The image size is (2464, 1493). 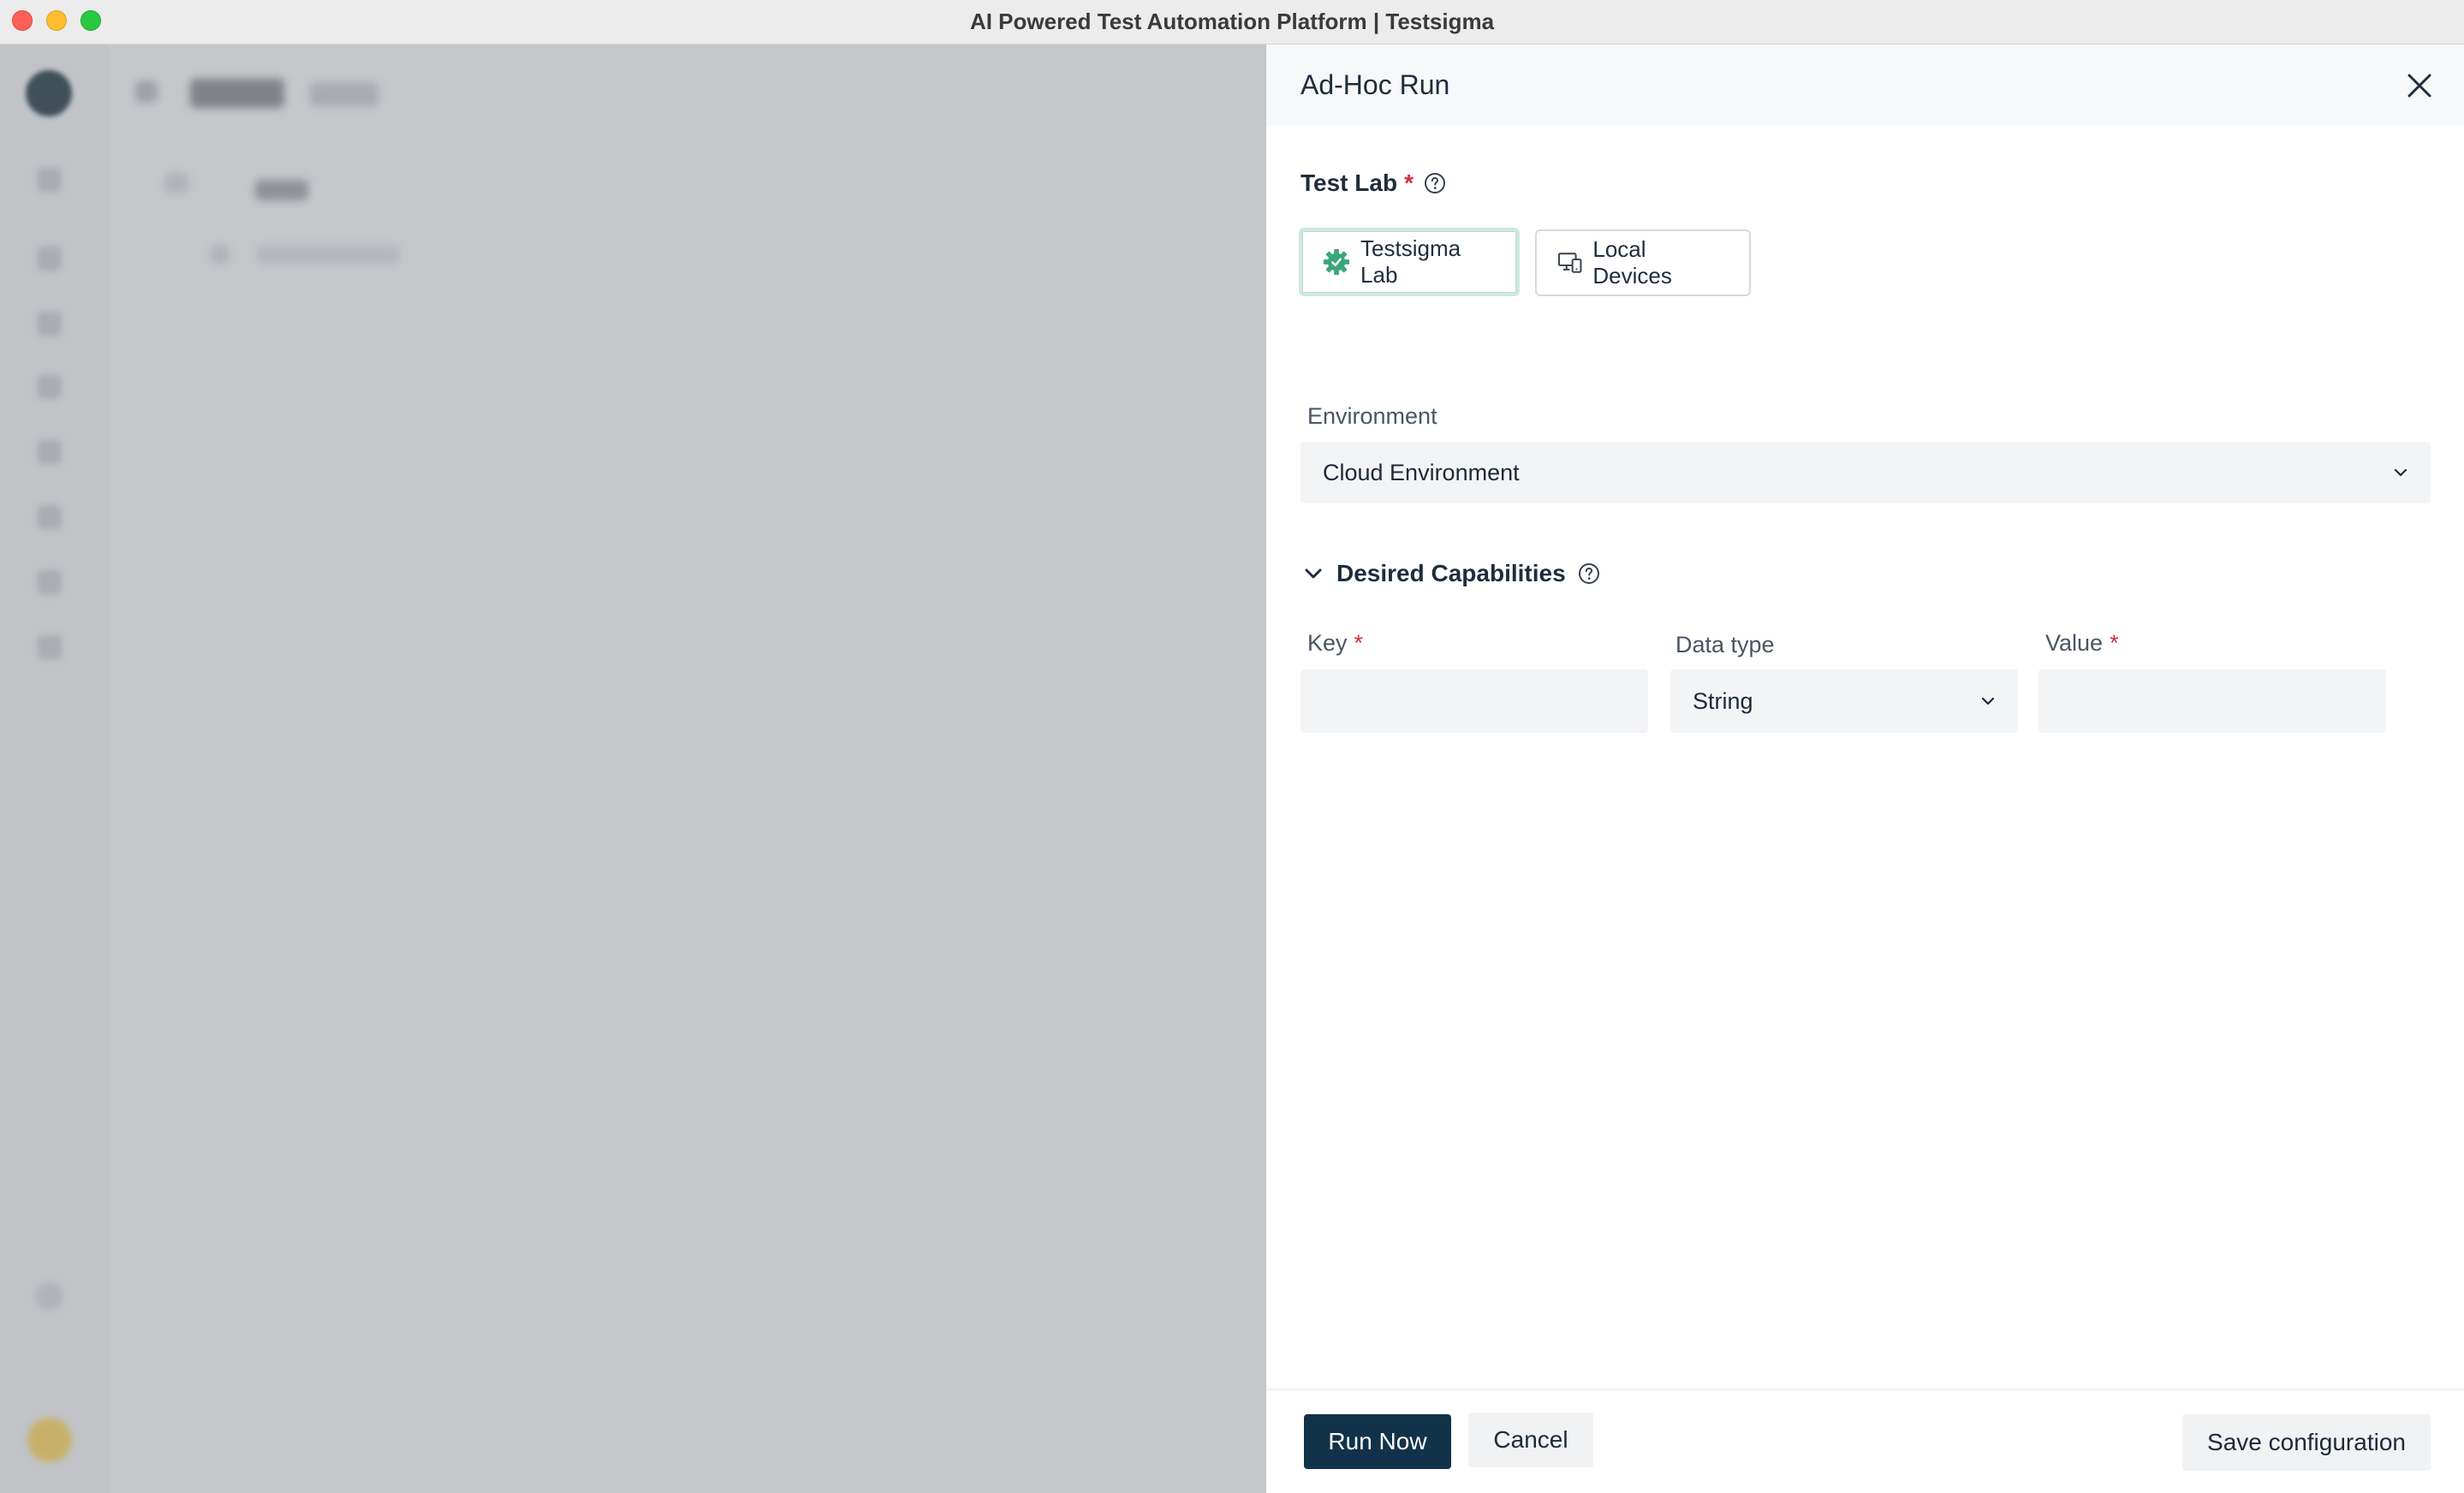 I want to click on data-type-label: Data type, so click(x=1725, y=644).